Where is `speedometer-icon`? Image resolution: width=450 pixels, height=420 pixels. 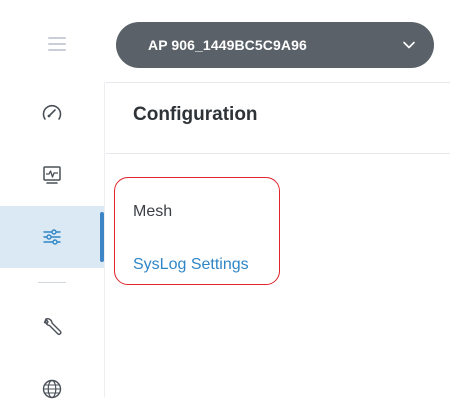
speedometer-icon is located at coordinates (52, 112).